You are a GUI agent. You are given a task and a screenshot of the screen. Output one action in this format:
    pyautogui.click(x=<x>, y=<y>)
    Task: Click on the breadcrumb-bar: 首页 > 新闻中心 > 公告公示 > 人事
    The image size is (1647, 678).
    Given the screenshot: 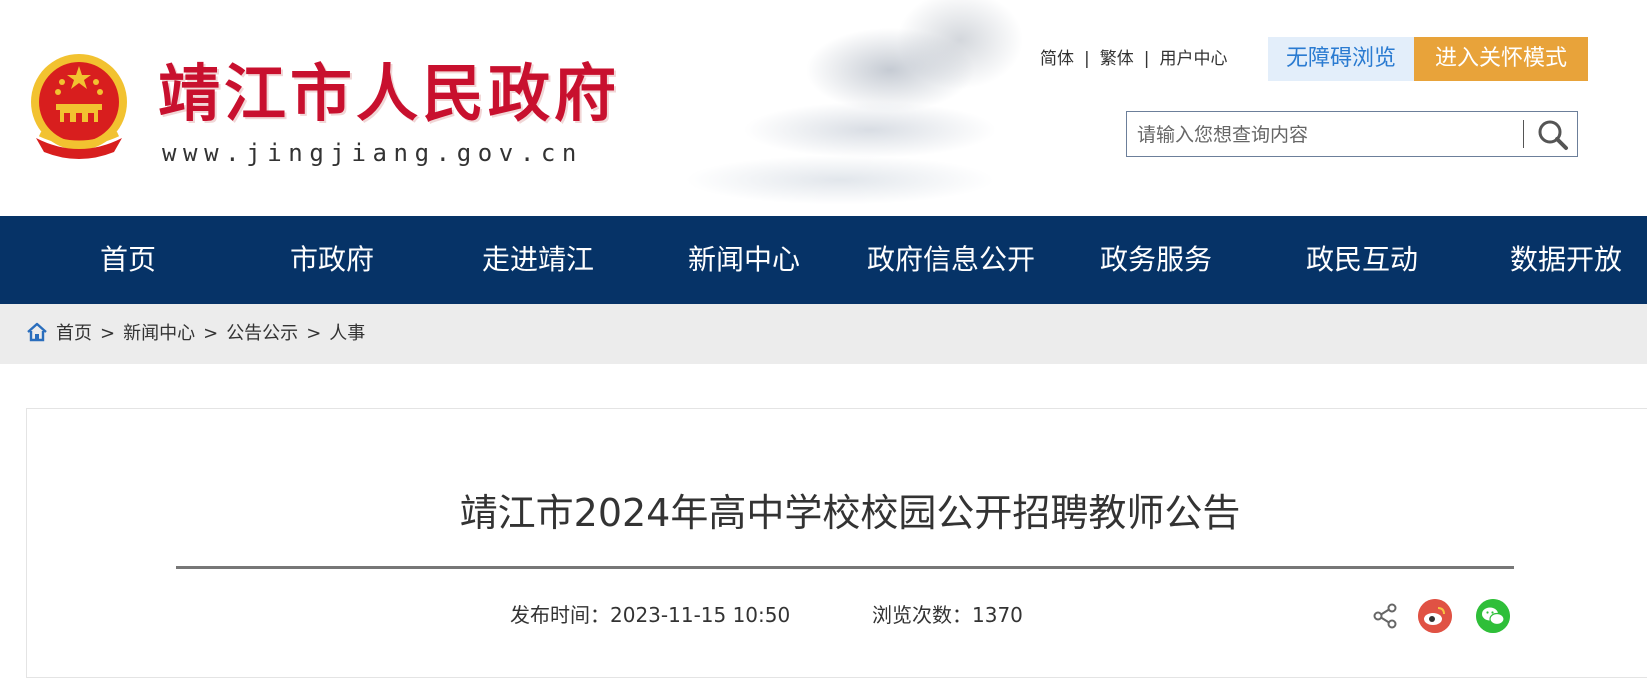 What is the action you would take?
    pyautogui.click(x=823, y=334)
    